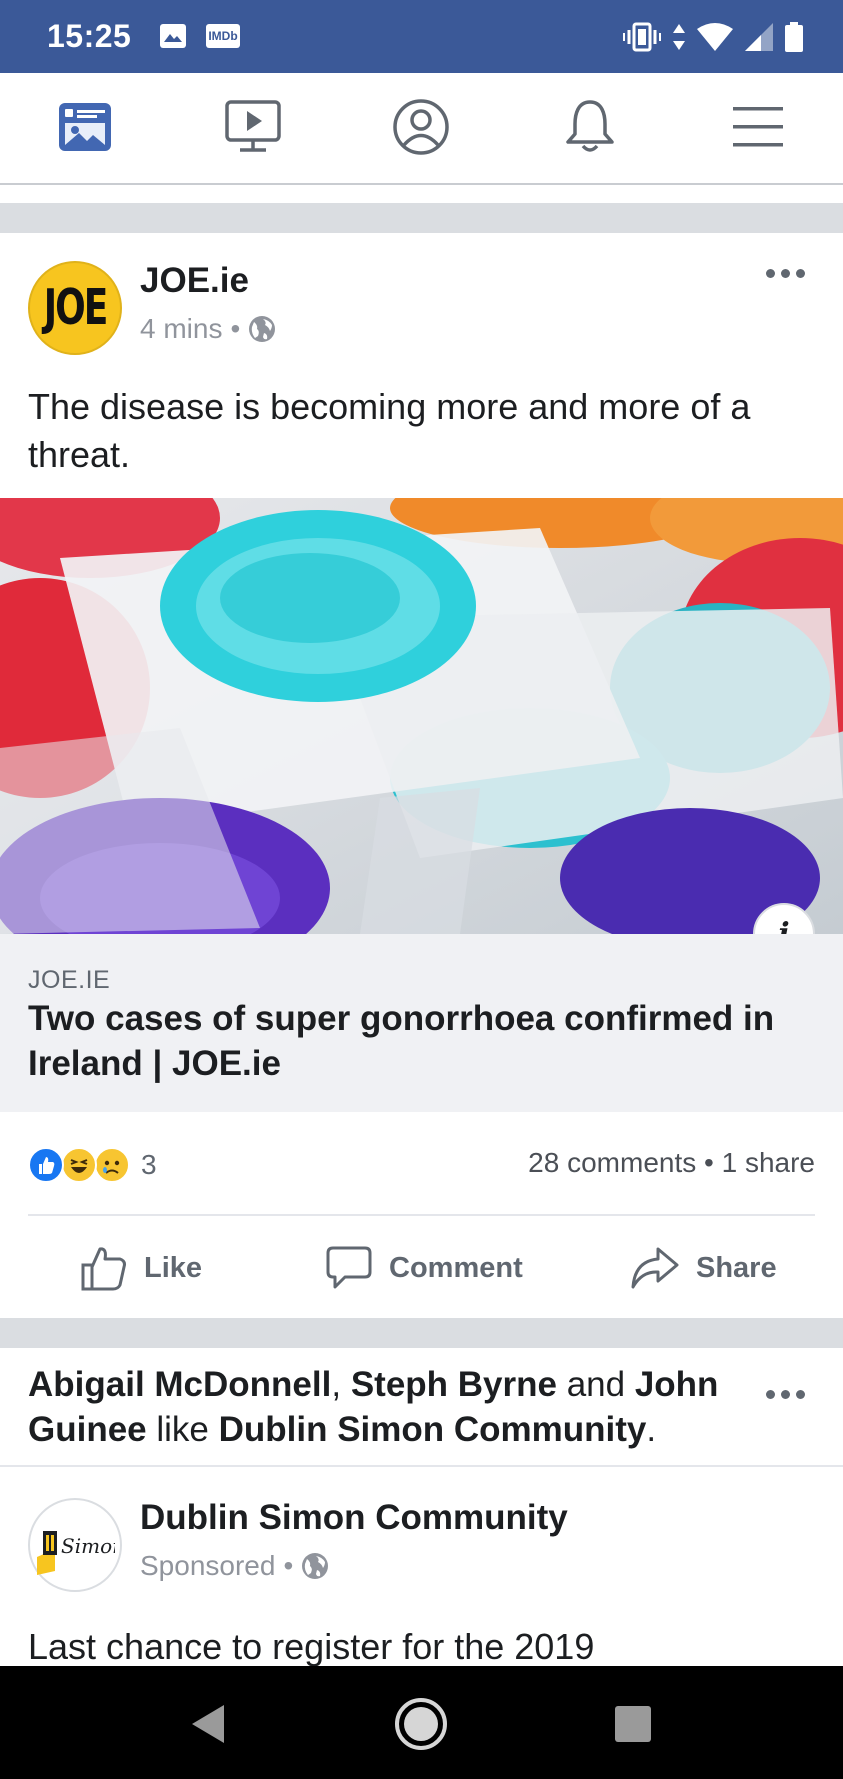  Describe the element at coordinates (354, 1518) in the screenshot. I see `page-name: Dublin Simon Community` at that location.